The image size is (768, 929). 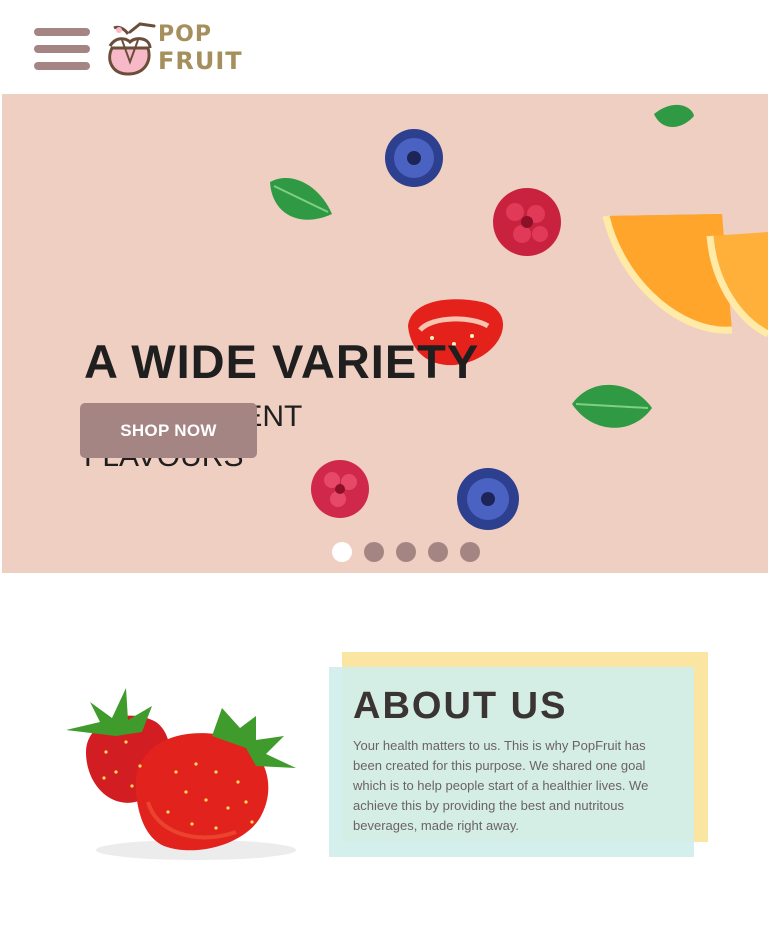 I want to click on popfruit-logo: POP FRUIT, so click(x=173, y=51).